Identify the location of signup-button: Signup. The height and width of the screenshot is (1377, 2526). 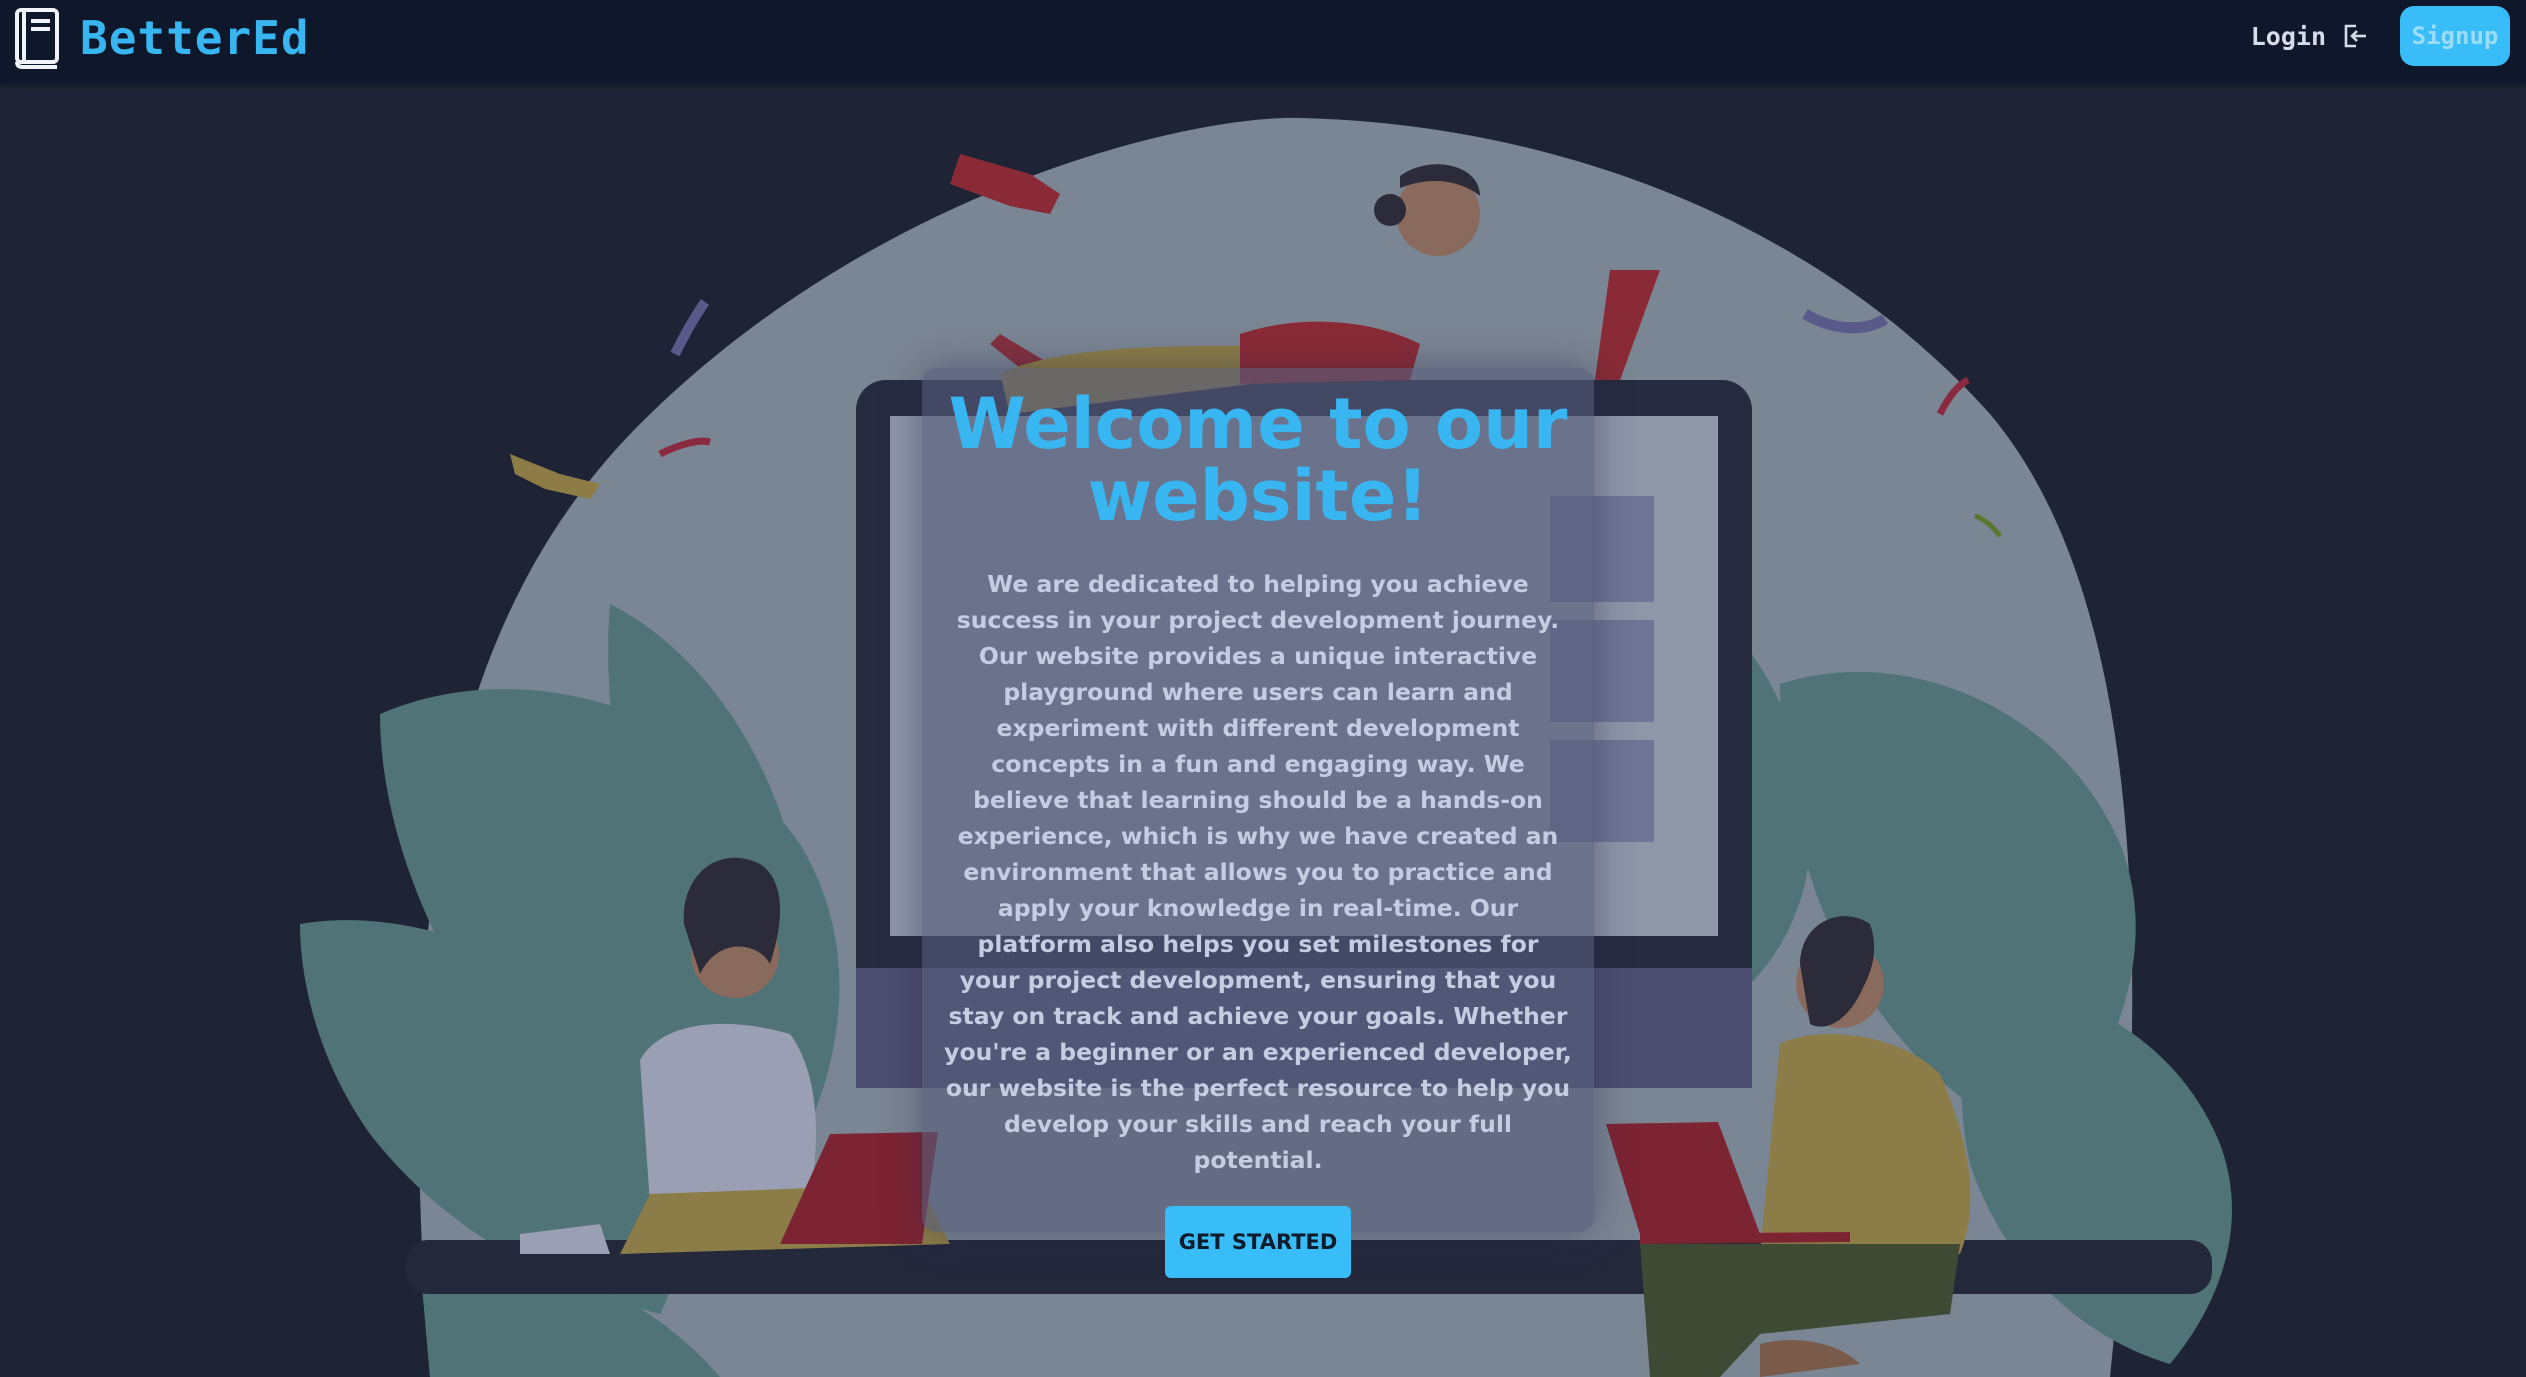
(2455, 36).